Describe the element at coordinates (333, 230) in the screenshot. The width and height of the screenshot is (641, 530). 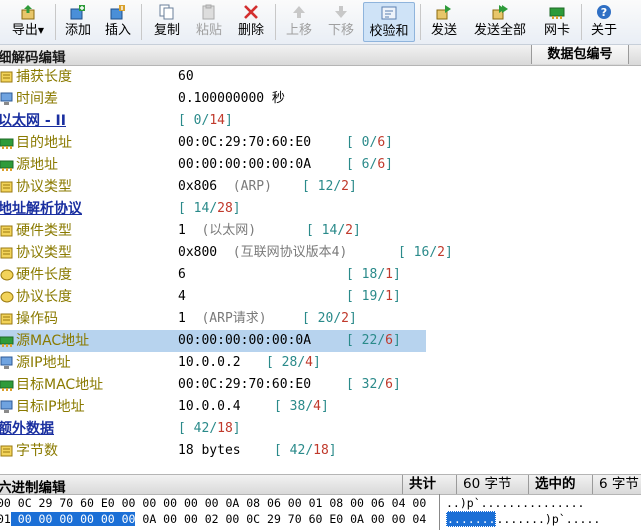
I see `tree-field-offset: [ 14/2]` at that location.